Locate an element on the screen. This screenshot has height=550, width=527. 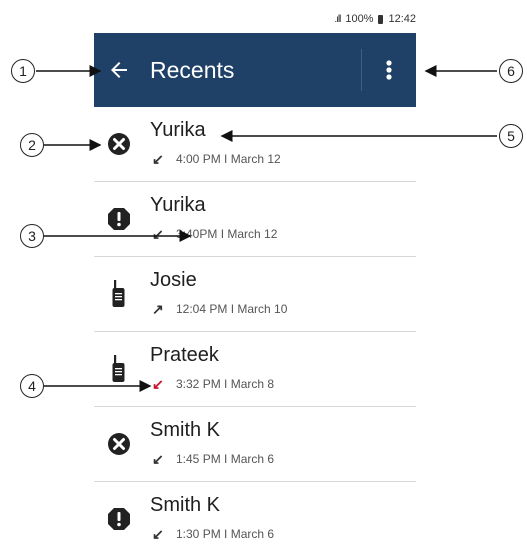
list-item: Smith K ↙ 1:30 PM I March 6 is located at coordinates (255, 516).